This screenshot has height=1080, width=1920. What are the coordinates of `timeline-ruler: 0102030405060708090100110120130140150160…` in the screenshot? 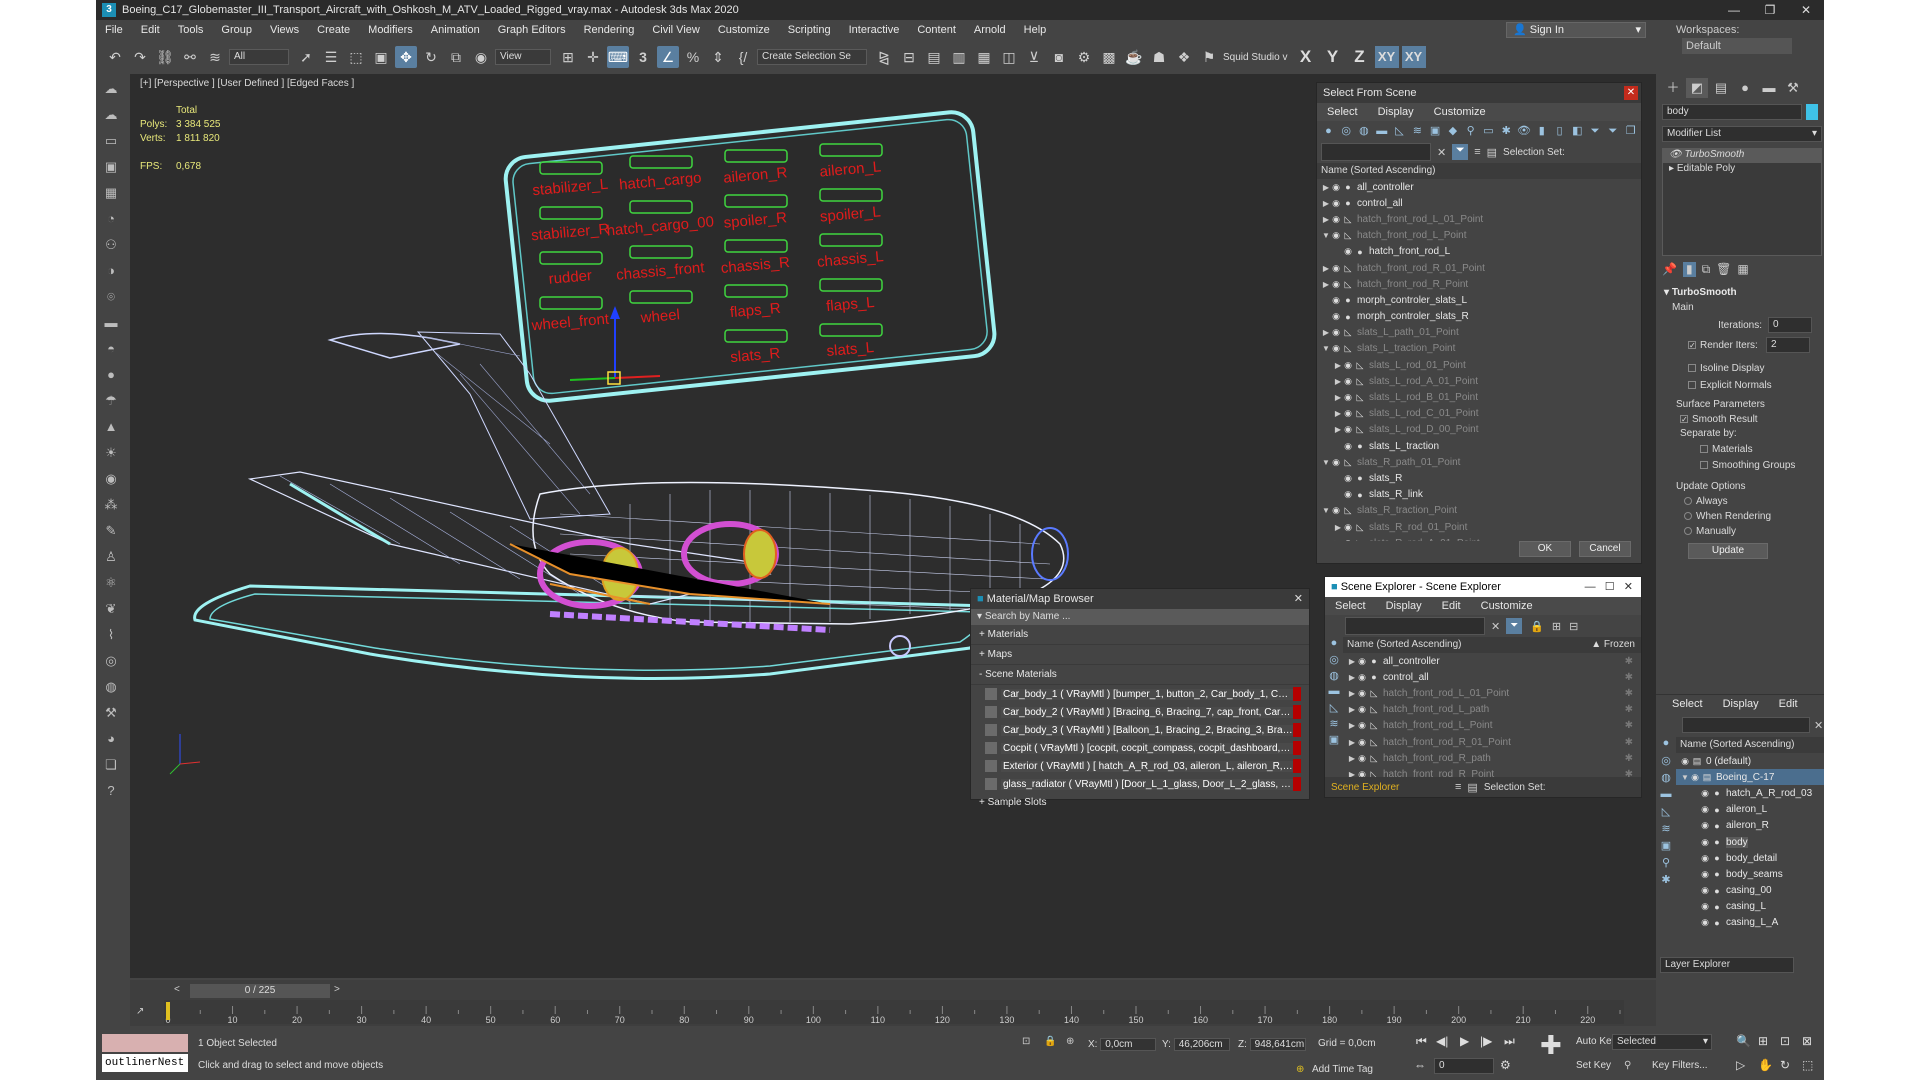 It's located at (894, 1012).